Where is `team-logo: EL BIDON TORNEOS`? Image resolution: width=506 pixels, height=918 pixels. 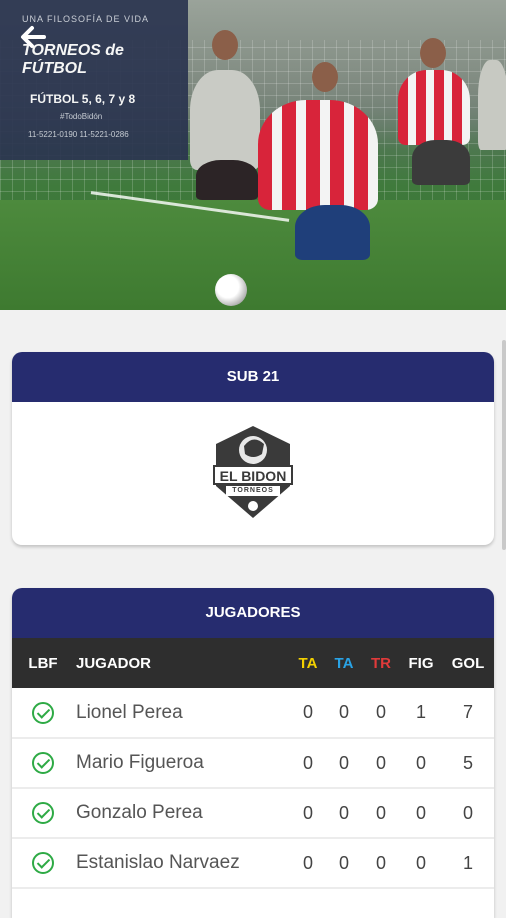 team-logo: EL BIDON TORNEOS is located at coordinates (253, 472).